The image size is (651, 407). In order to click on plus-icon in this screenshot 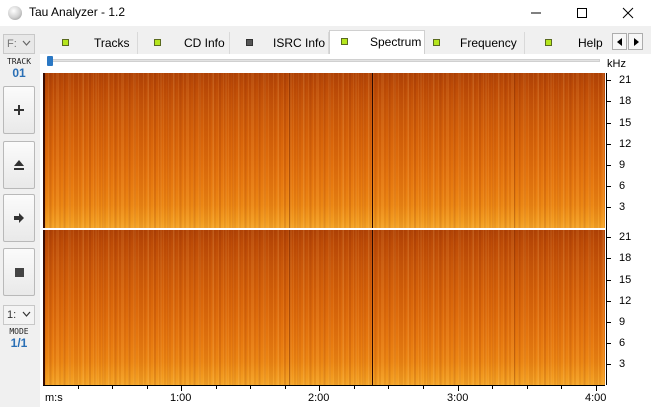, I will do `click(19, 110)`.